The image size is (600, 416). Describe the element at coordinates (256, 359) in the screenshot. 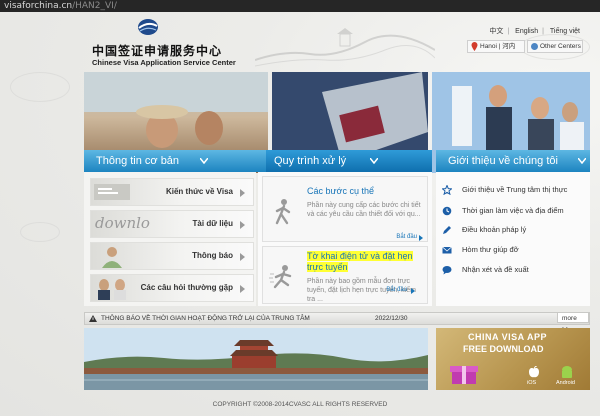

I see `forbidden-city-banner` at that location.